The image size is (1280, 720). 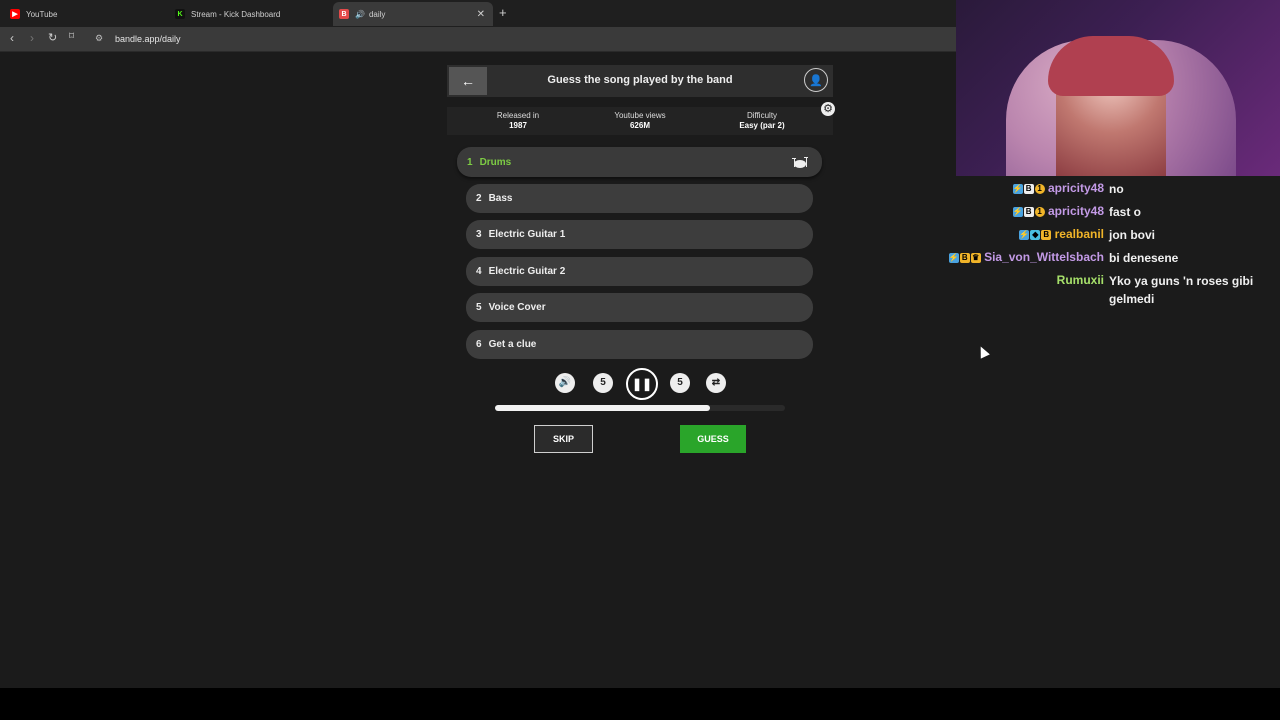 What do you see at coordinates (713, 439) in the screenshot?
I see `guess-button: GUESS` at bounding box center [713, 439].